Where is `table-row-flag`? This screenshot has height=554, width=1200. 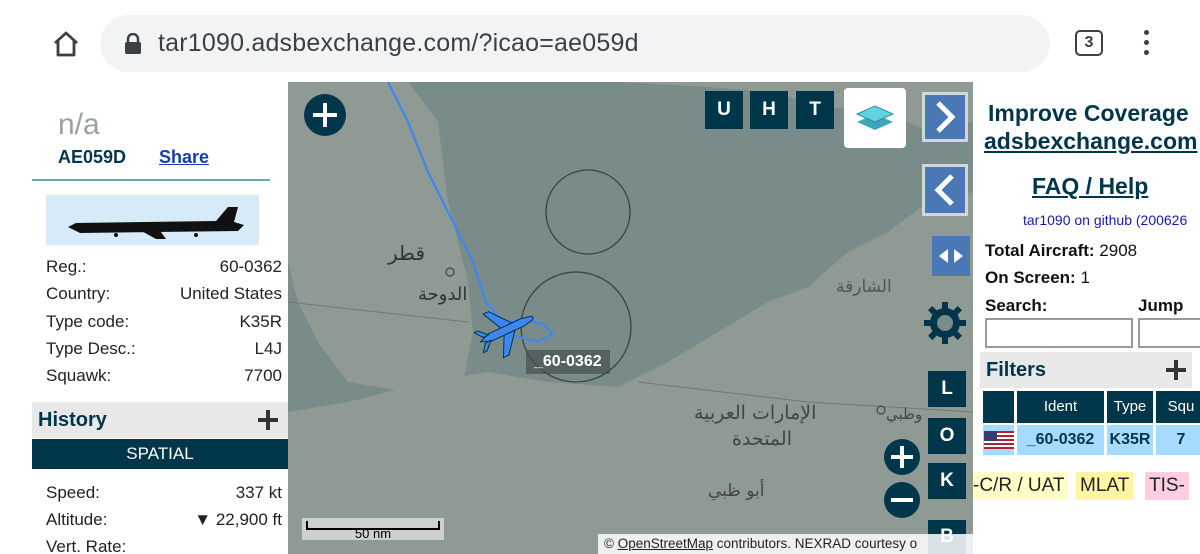 table-row-flag is located at coordinates (998, 440).